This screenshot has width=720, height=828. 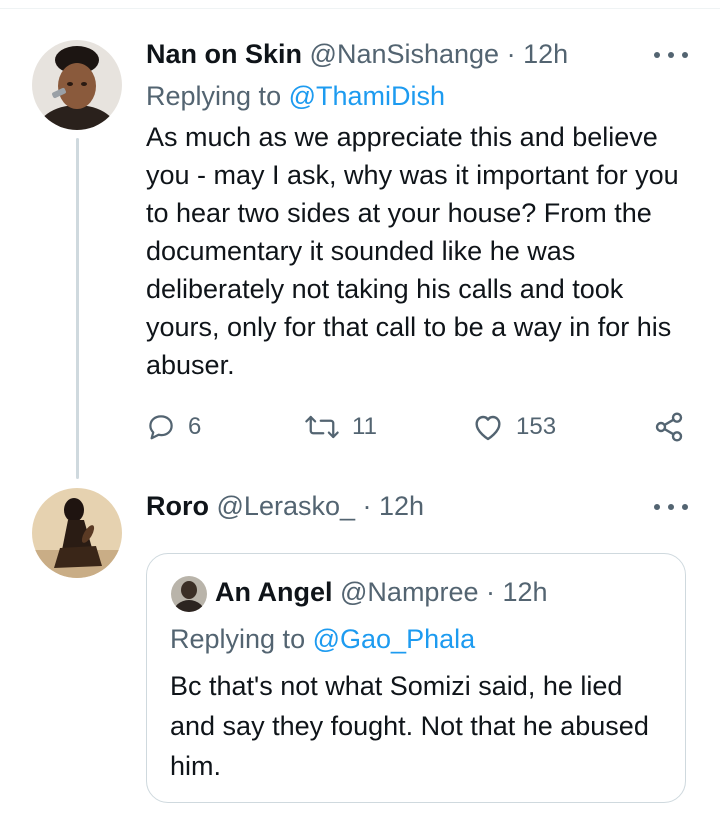 I want to click on tweet1-header: Nan on Skin @NanSishange · 12h, so click(x=357, y=54).